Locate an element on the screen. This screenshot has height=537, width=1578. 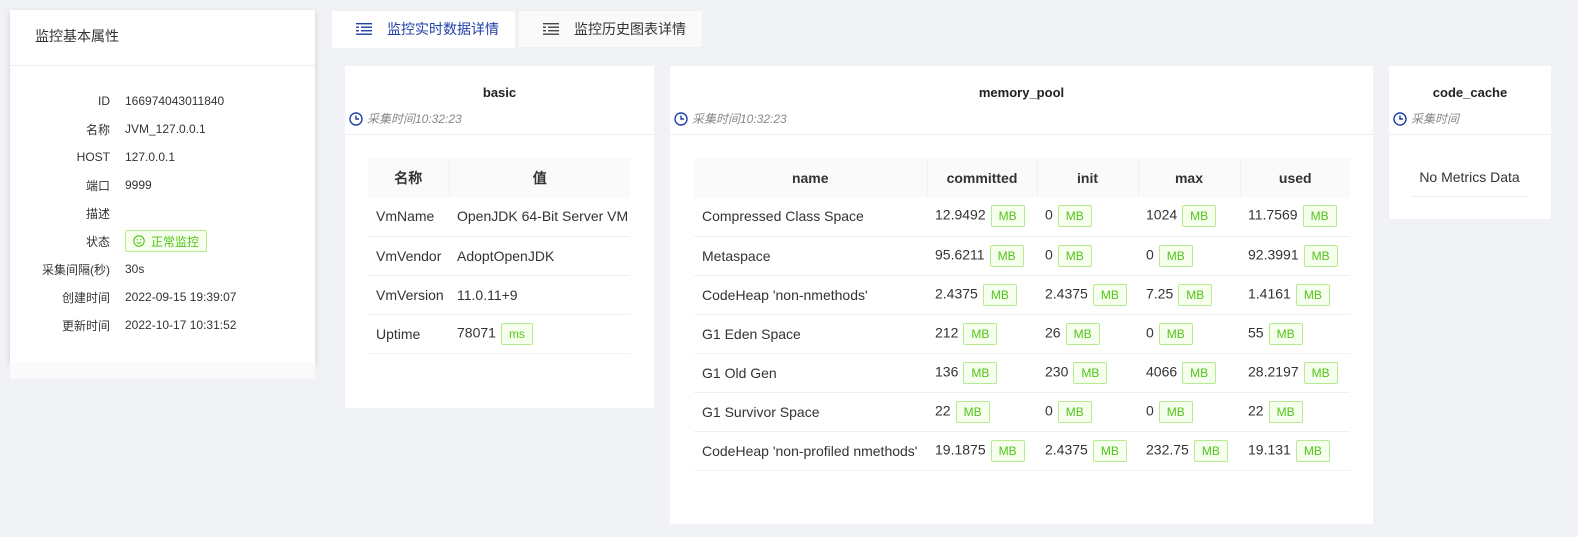
collect-time: 采集时间 is located at coordinates (1426, 118).